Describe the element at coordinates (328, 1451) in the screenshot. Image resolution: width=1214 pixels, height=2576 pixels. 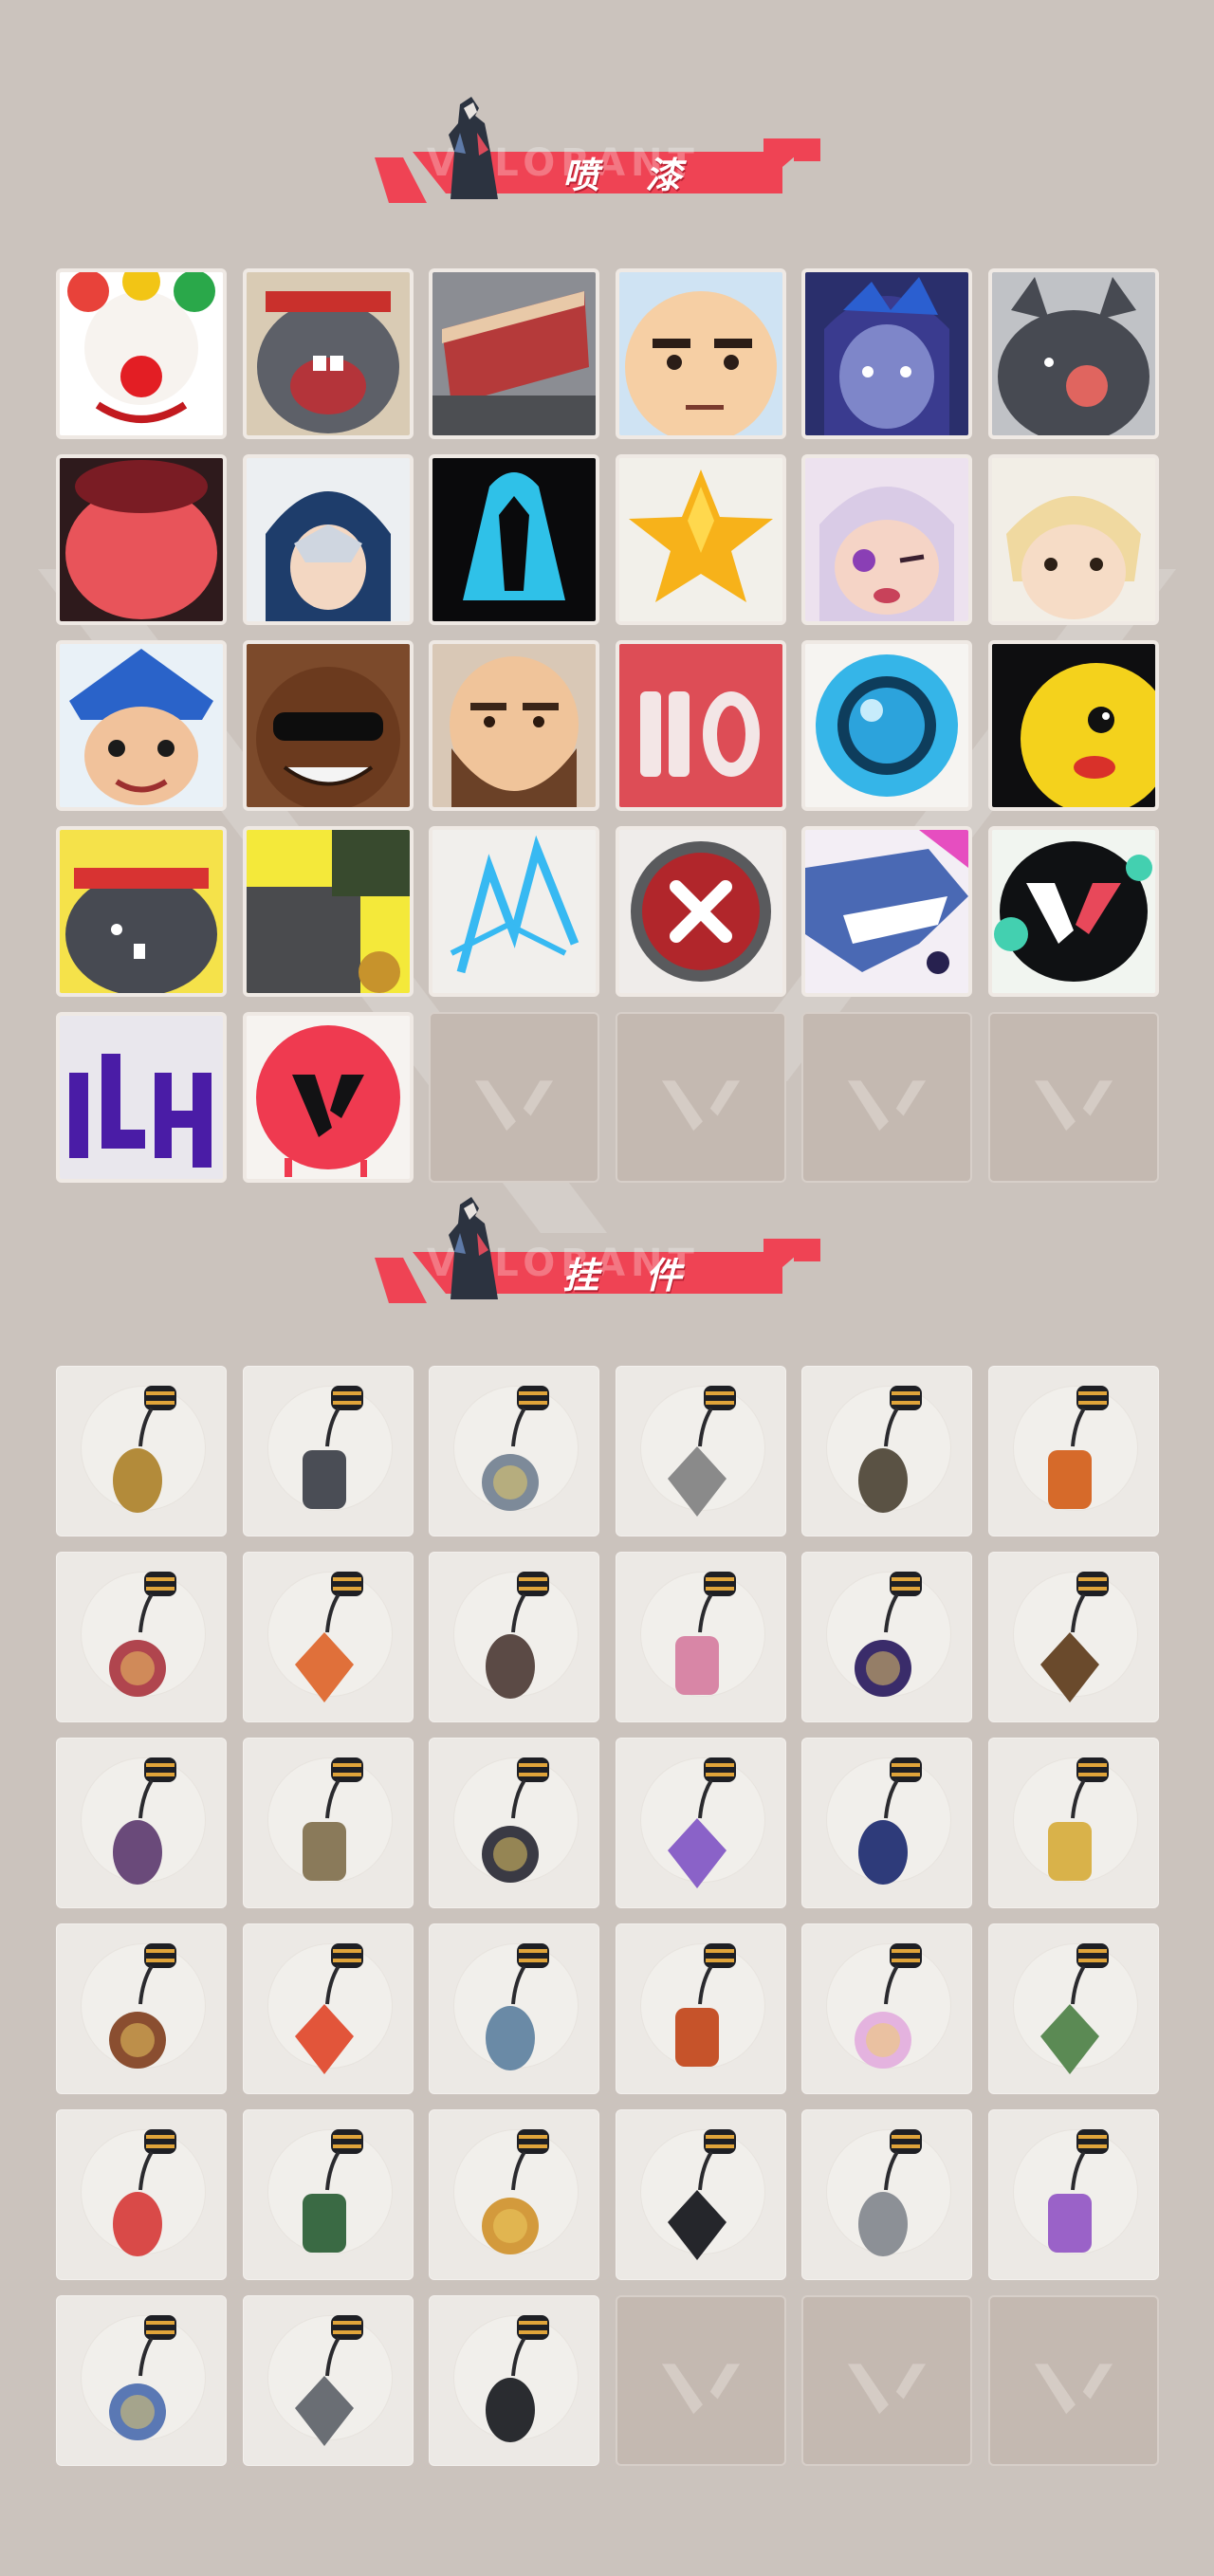
I see `robot-drone-charm` at that location.